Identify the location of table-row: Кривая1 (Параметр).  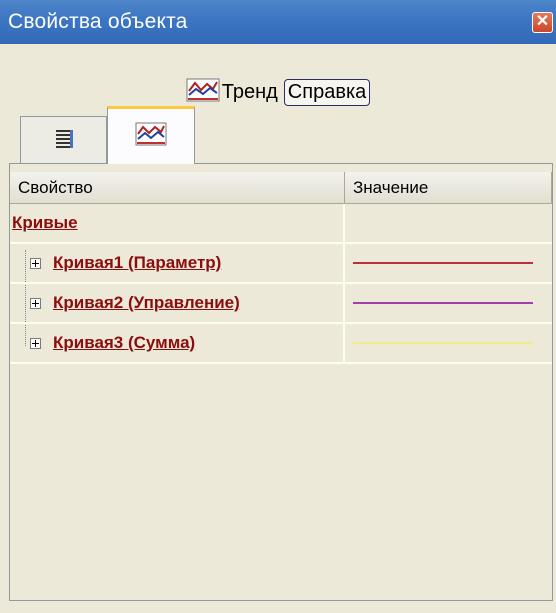
(281, 264).